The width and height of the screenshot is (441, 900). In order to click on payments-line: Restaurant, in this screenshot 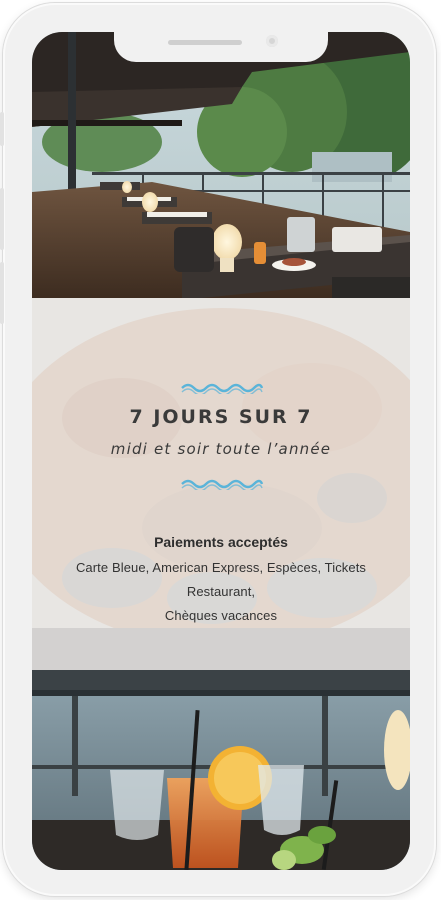, I will do `click(221, 591)`.